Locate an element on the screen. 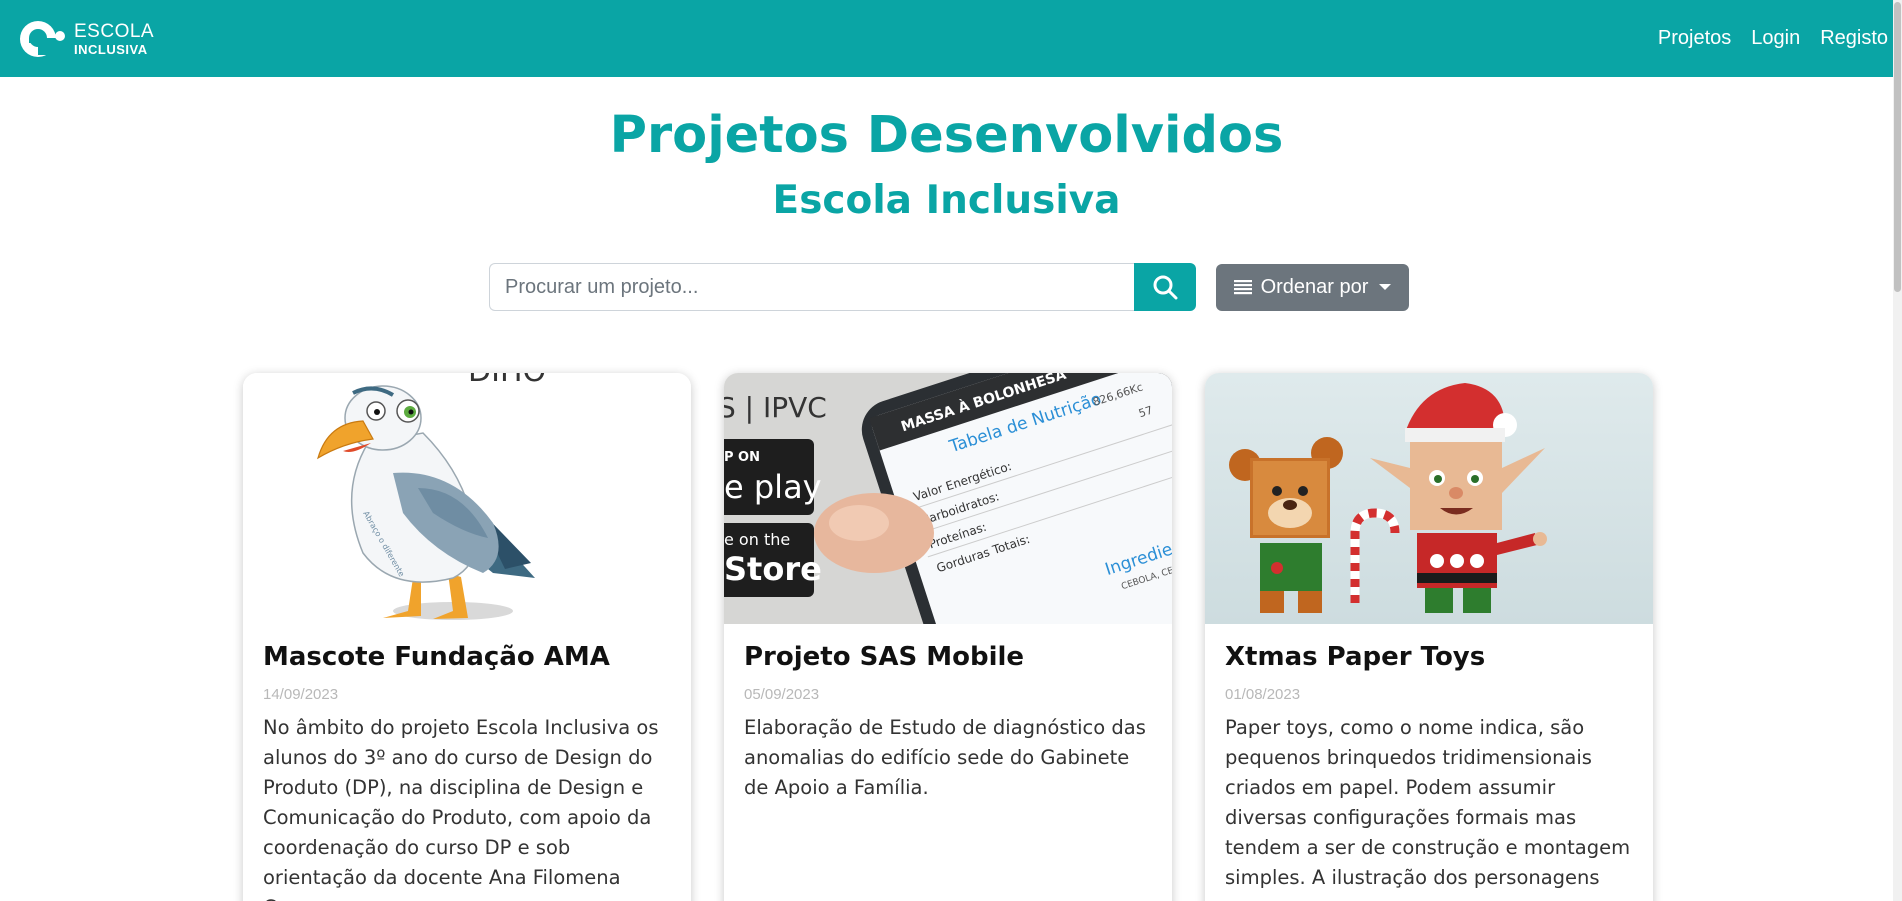 Image resolution: width=1902 pixels, height=901 pixels. brand-logo: ESCOLA INCLUSIVA is located at coordinates (86, 39).